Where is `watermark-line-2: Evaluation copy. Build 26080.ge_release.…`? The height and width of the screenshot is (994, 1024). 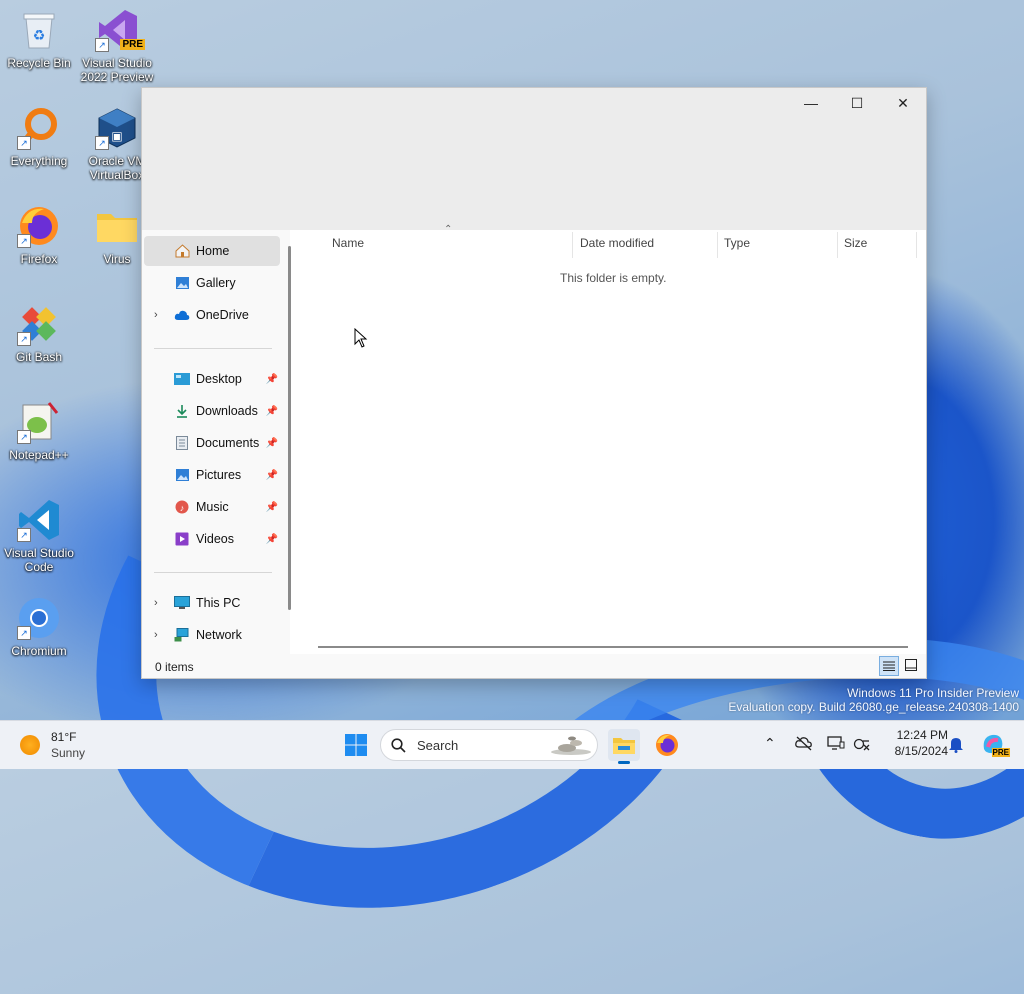 watermark-line-2: Evaluation copy. Build 26080.ge_release.… is located at coordinates (873, 707).